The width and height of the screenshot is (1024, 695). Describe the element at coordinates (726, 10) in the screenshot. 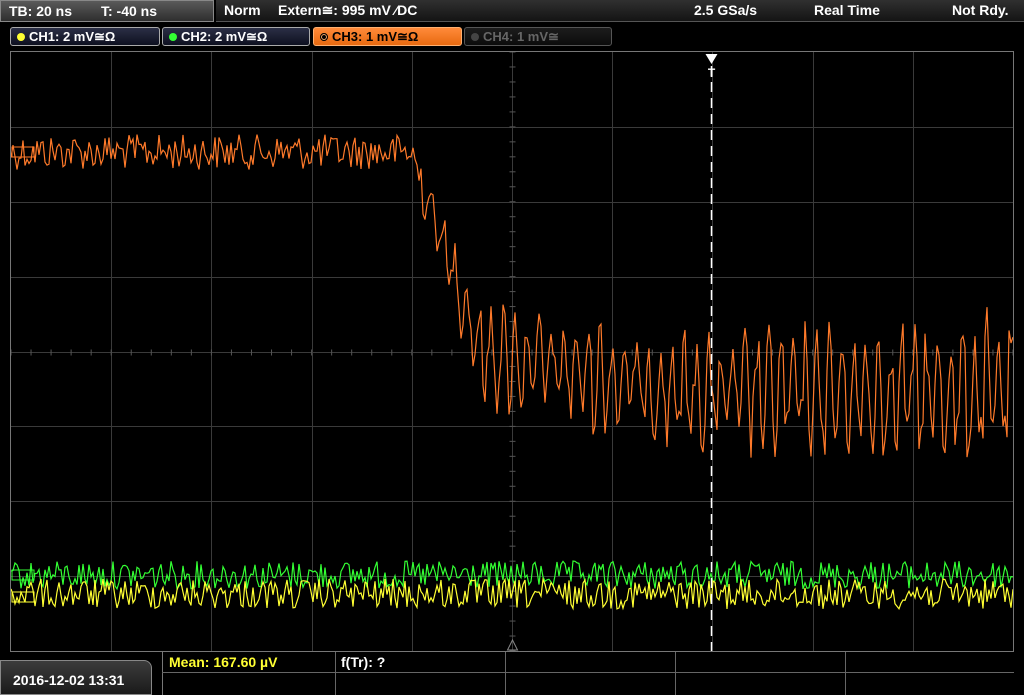

I see `sample-rate: 2.5 GSa/s` at that location.